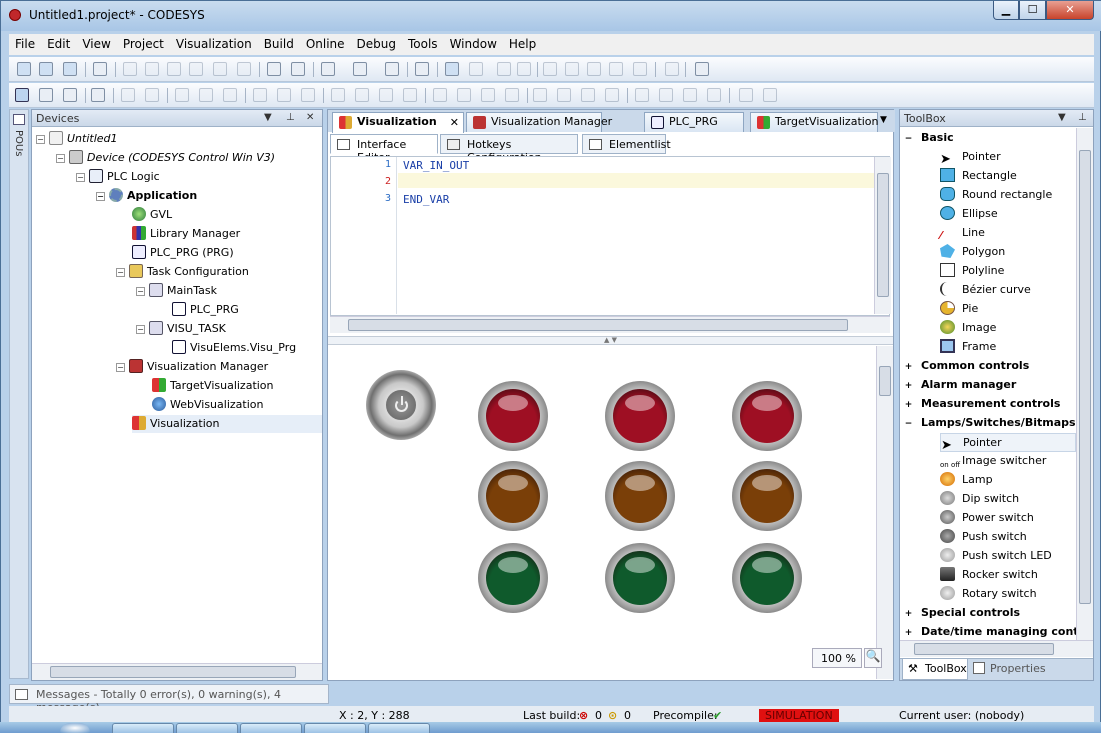 The width and height of the screenshot is (1101, 733). What do you see at coordinates (22, 95) in the screenshot?
I see `pointer-mode-icon` at bounding box center [22, 95].